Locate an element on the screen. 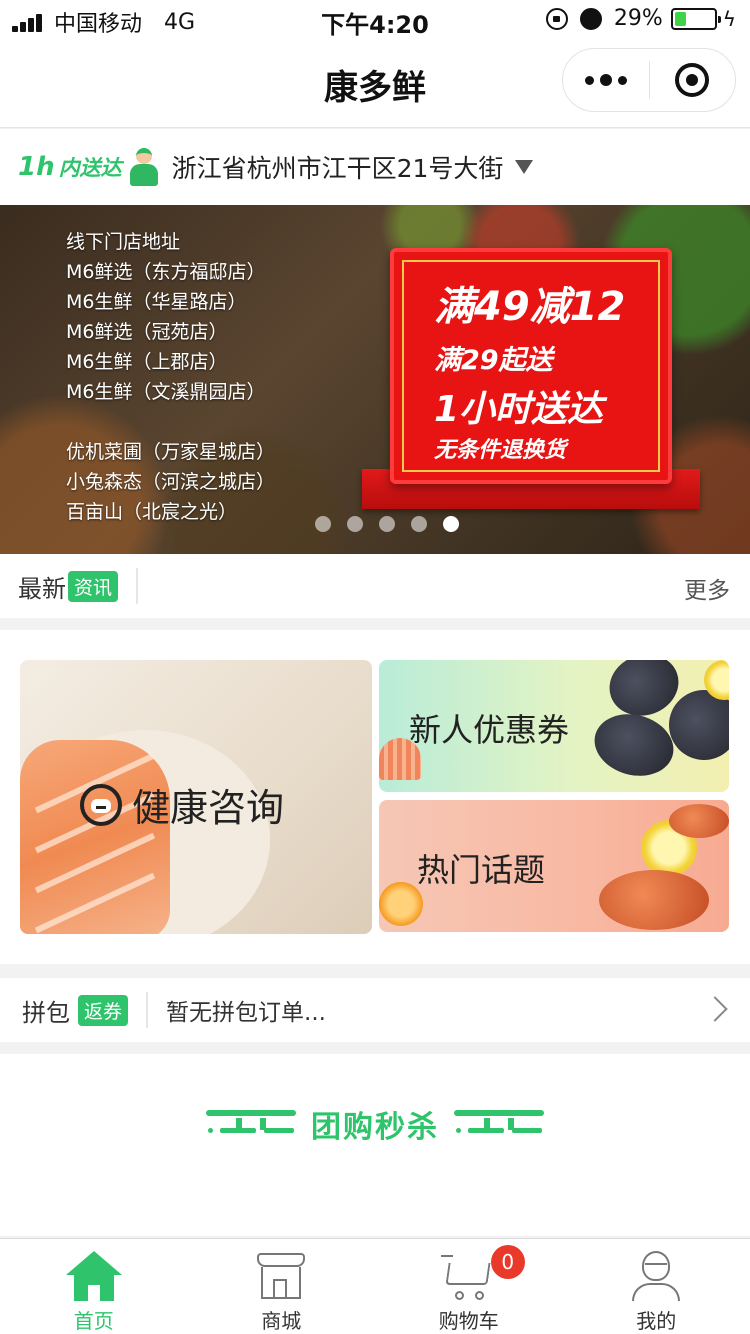  group-buy-label: 拼包 is located at coordinates (46, 1012).